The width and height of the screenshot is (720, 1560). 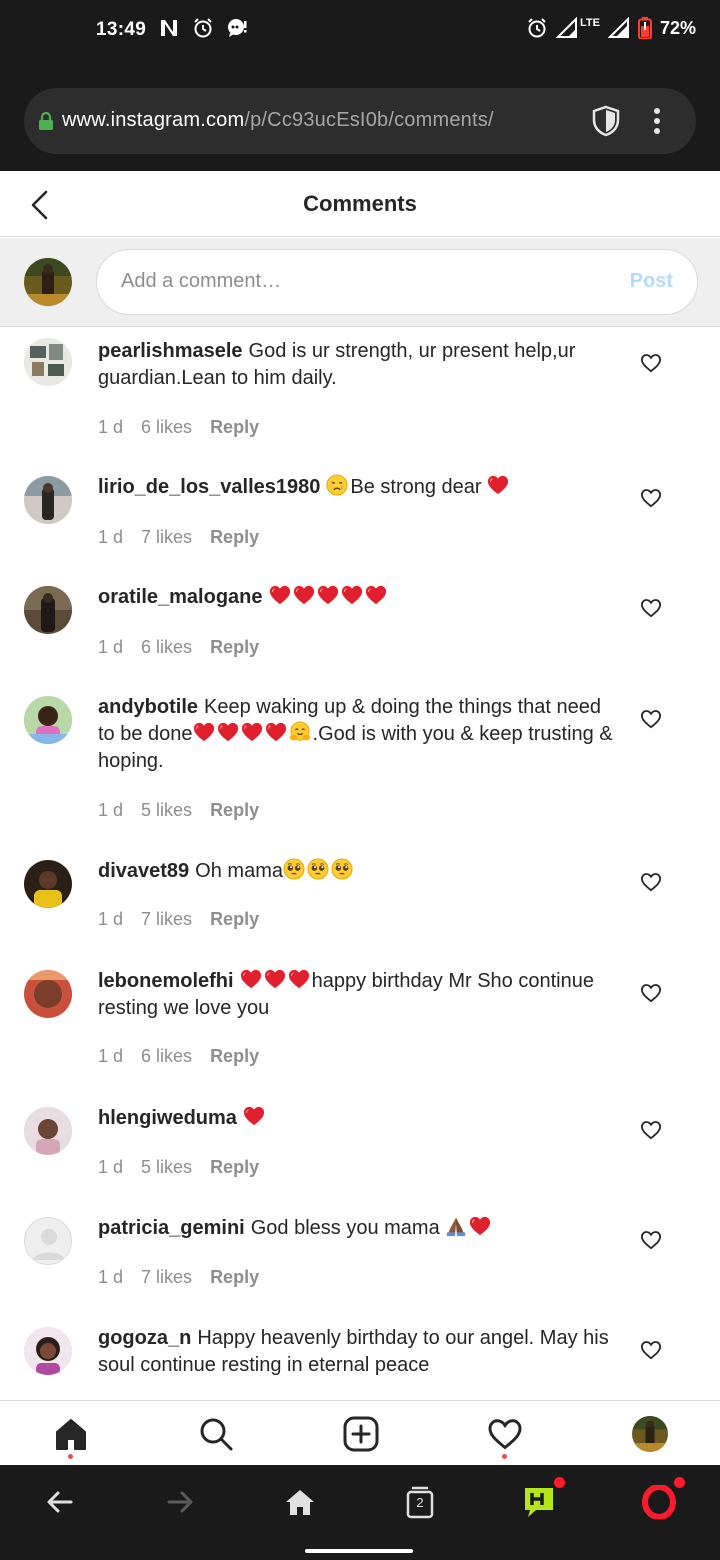 What do you see at coordinates (166, 981) in the screenshot?
I see `comment-username: lebonemolefhi` at bounding box center [166, 981].